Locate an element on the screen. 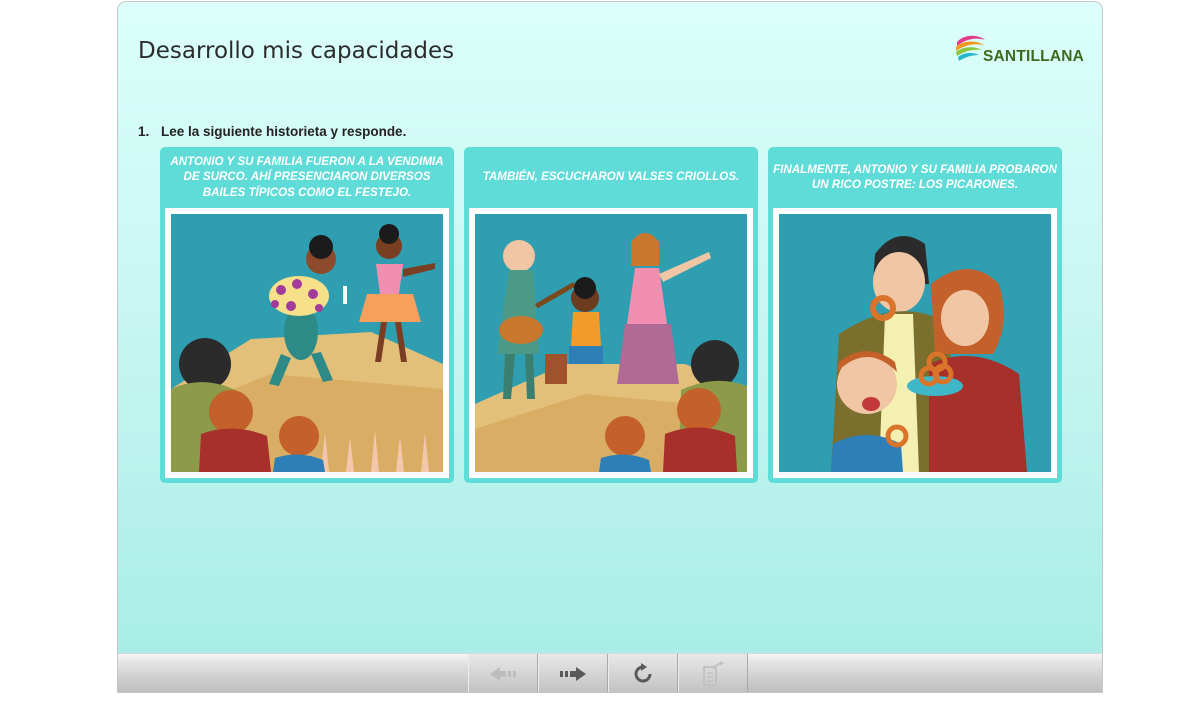 The image size is (1200, 720). comic-panel-2: TAMBIÉN, ESCUCHARON VALSES CRIOLLOS. is located at coordinates (611, 315).